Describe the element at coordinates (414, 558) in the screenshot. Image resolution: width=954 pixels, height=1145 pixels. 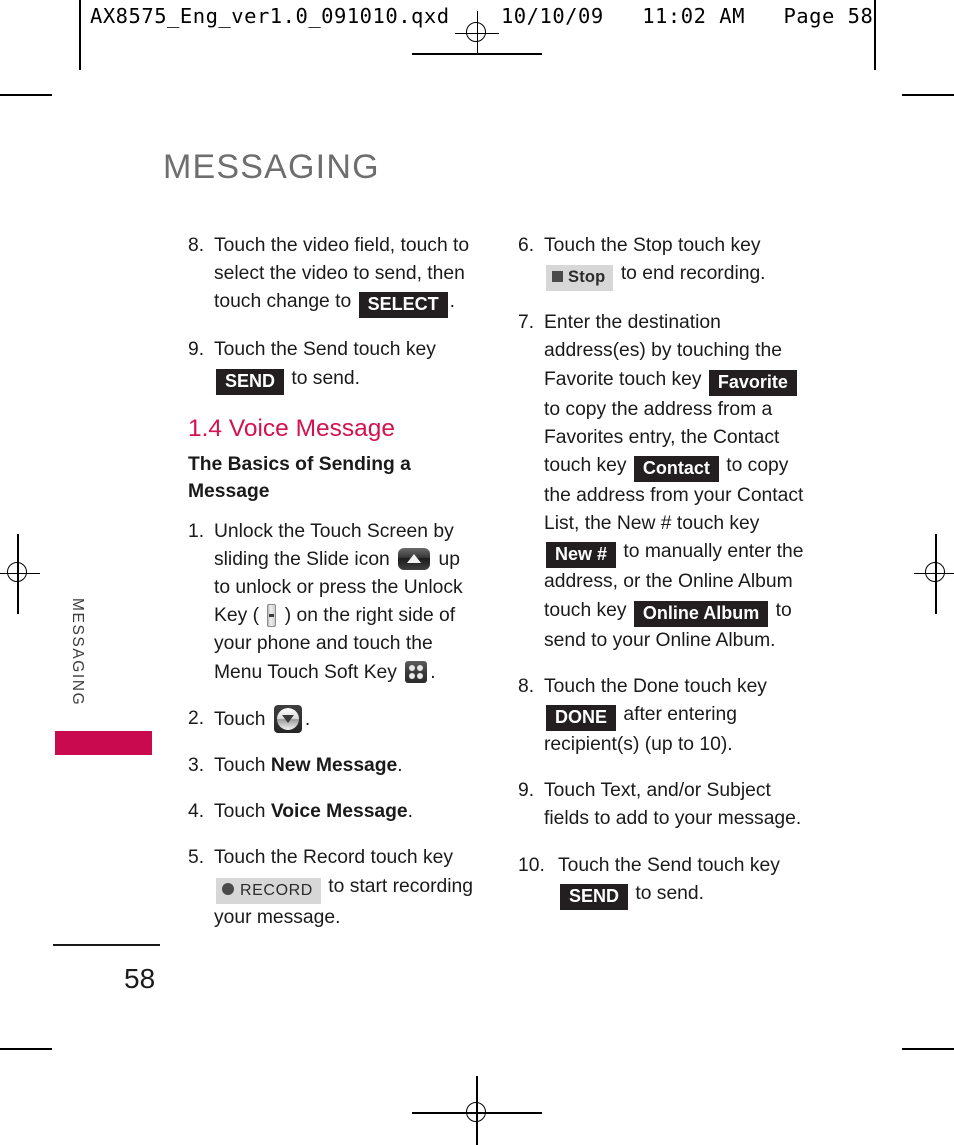
I see `slide-up-icon` at that location.